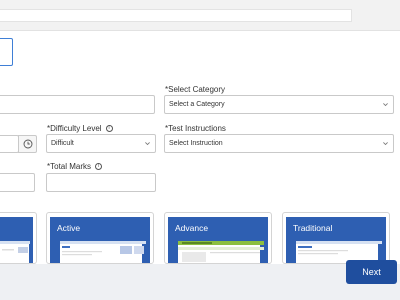 The height and width of the screenshot is (300, 400). I want to click on category-select: Select a Category, so click(279, 104).